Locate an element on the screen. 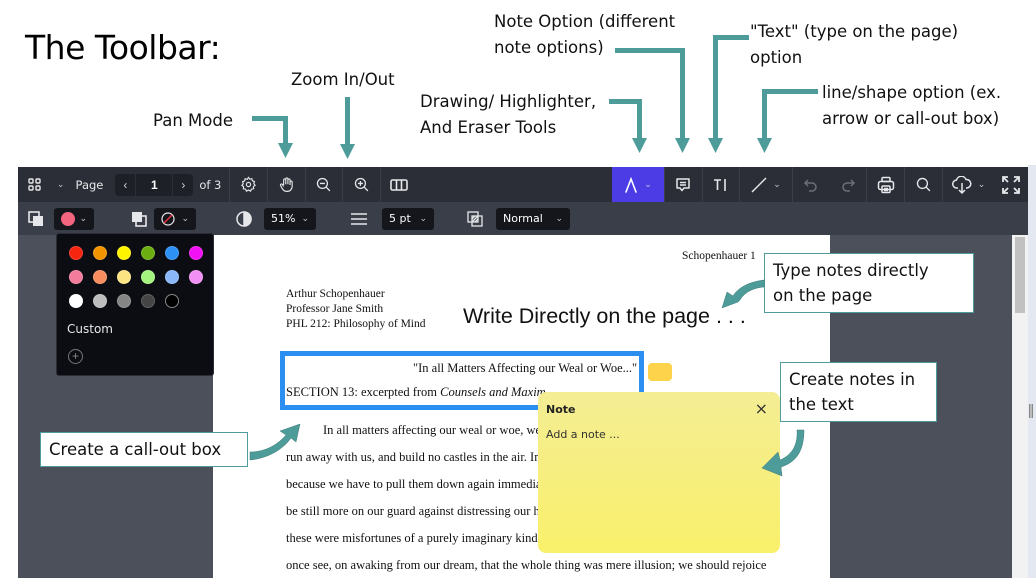  blend-mode-value: Normal is located at coordinates (523, 218).